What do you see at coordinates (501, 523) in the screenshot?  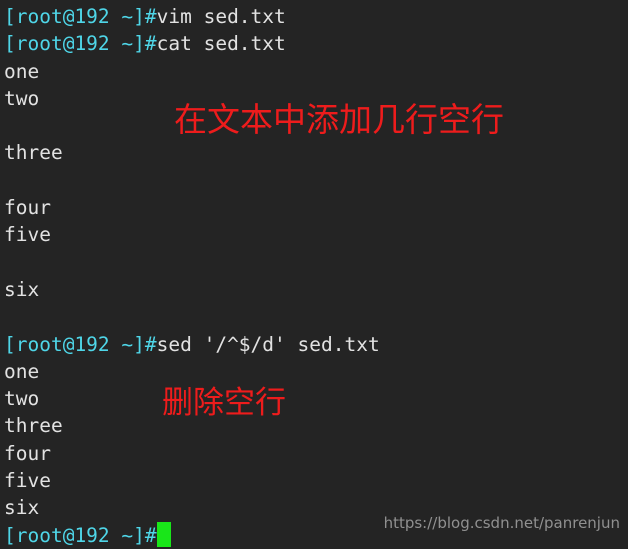 I see `watermark: https://blog.csdn.net/panrenjun` at bounding box center [501, 523].